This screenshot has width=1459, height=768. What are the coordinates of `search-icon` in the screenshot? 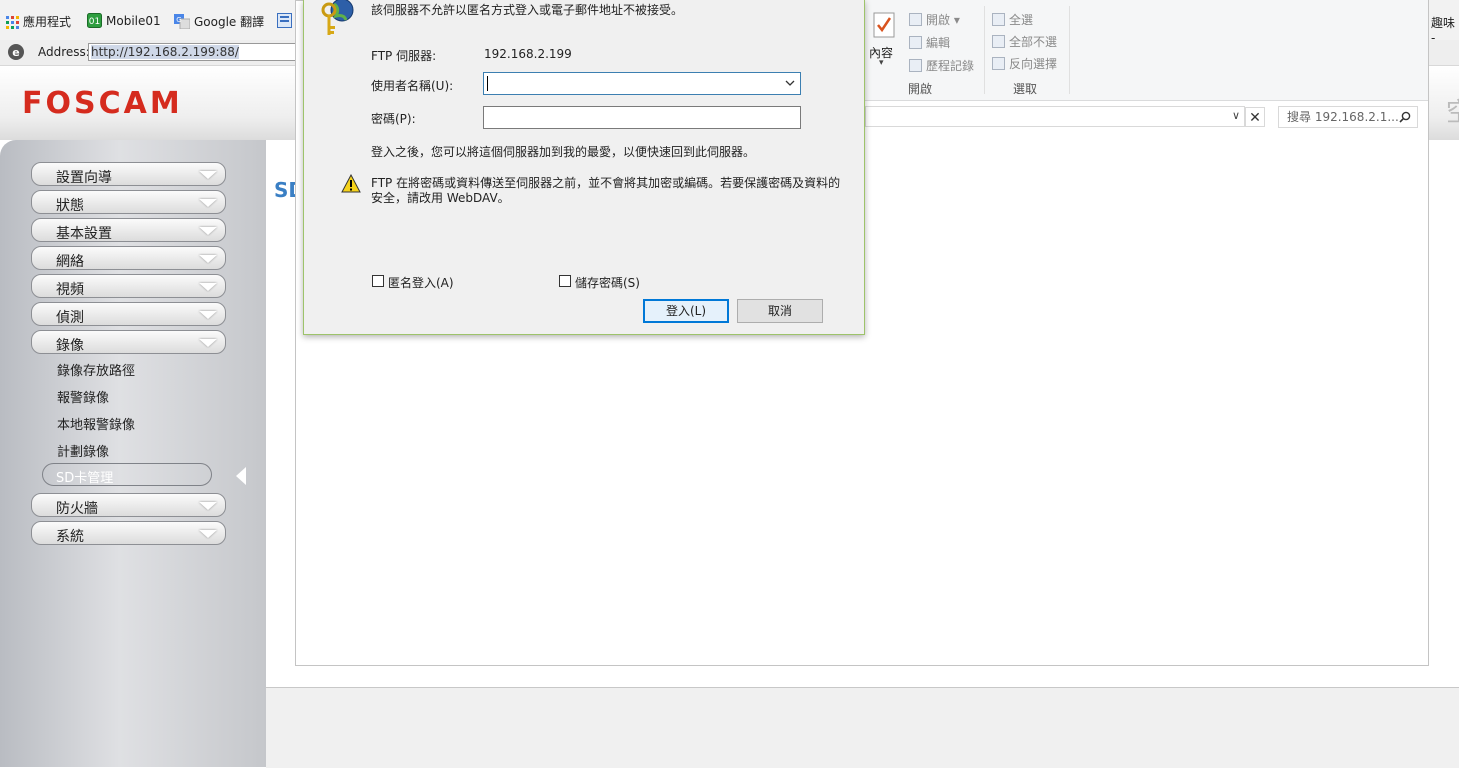 It's located at (1405, 117).